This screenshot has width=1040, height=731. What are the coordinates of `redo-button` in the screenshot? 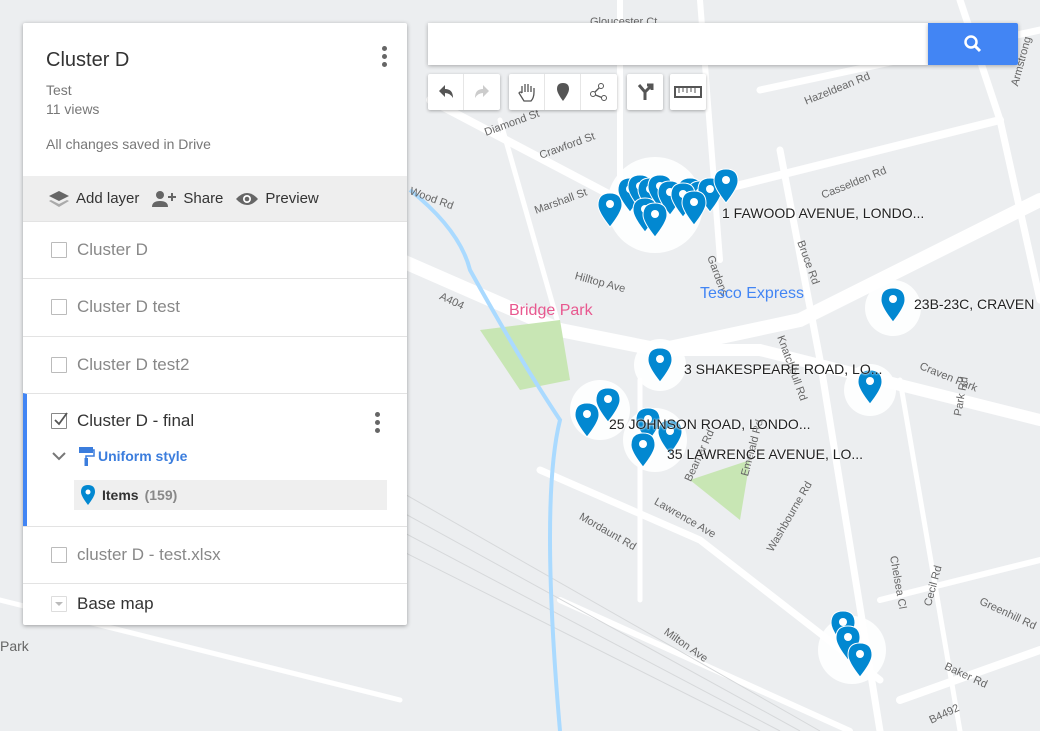 It's located at (482, 92).